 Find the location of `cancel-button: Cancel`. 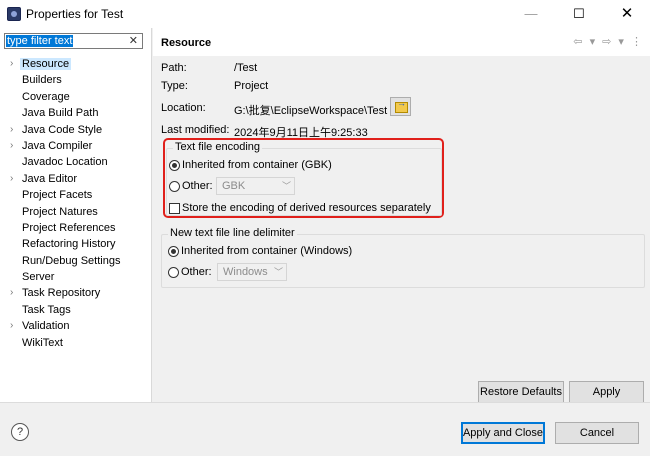

cancel-button: Cancel is located at coordinates (597, 433).